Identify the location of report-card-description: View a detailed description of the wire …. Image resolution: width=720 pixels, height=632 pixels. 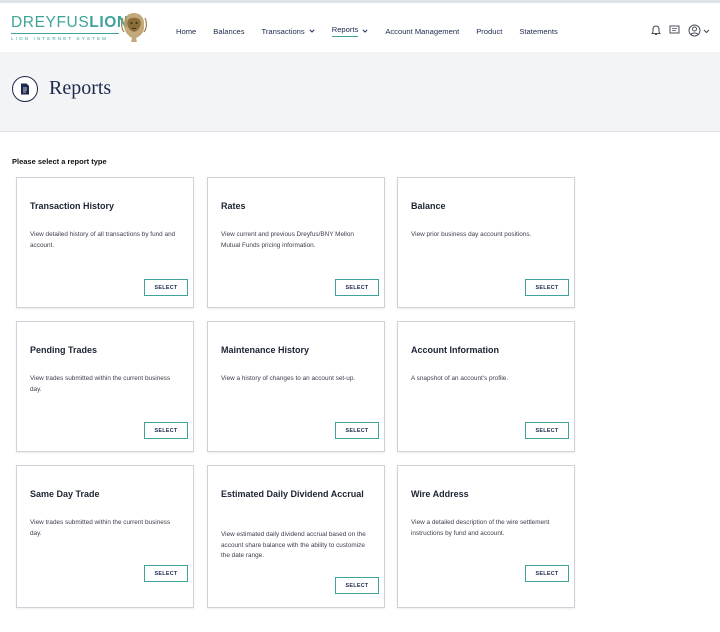
(480, 528).